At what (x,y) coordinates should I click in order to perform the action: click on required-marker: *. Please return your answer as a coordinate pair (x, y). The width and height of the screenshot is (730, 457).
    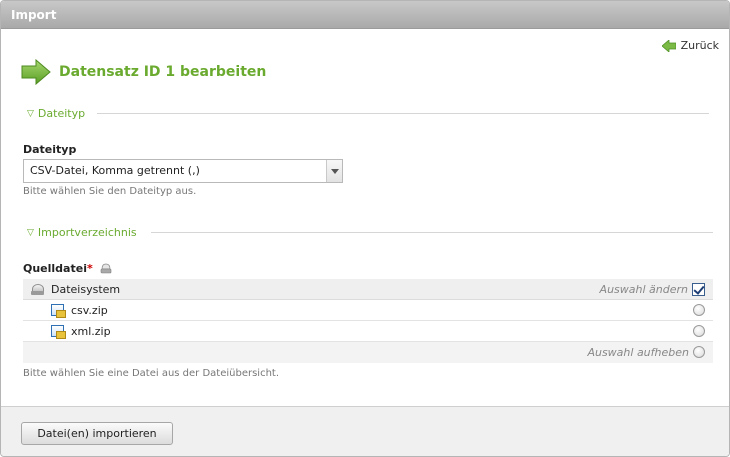
    Looking at the image, I should click on (89, 268).